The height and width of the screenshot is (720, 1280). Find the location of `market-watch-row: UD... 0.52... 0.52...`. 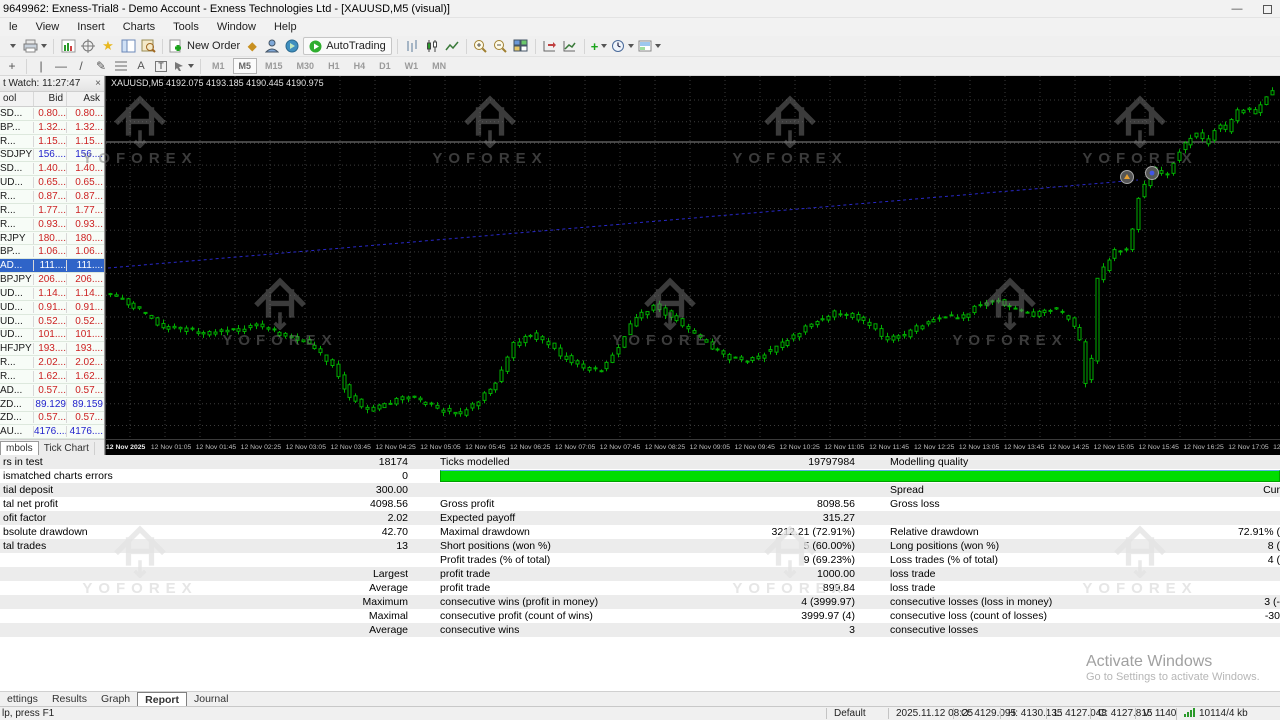

market-watch-row: UD... 0.52... 0.52... is located at coordinates (52, 322).